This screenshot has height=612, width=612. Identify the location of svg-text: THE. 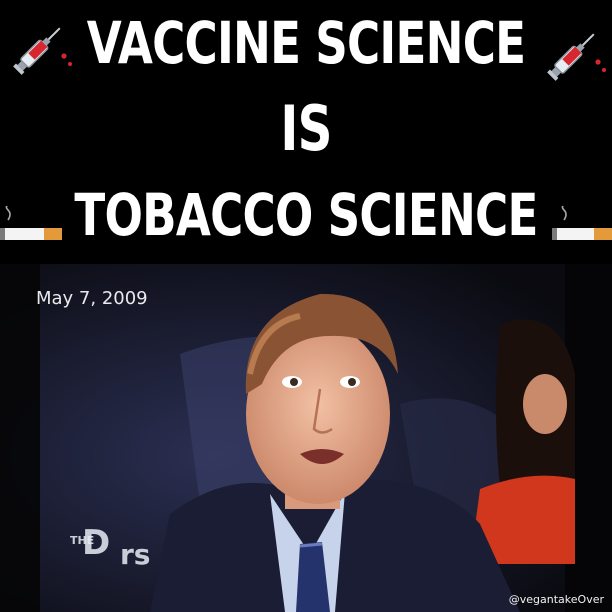
(82, 540).